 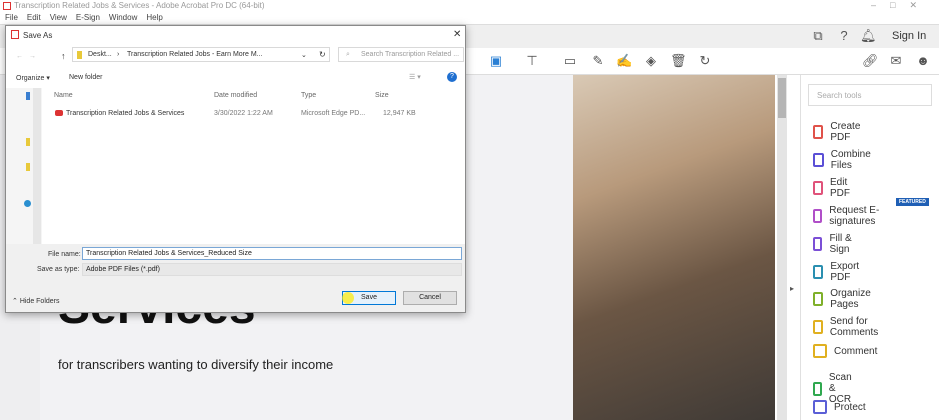 What do you see at coordinates (854, 215) in the screenshot?
I see `tool-label: Request E-signatures` at bounding box center [854, 215].